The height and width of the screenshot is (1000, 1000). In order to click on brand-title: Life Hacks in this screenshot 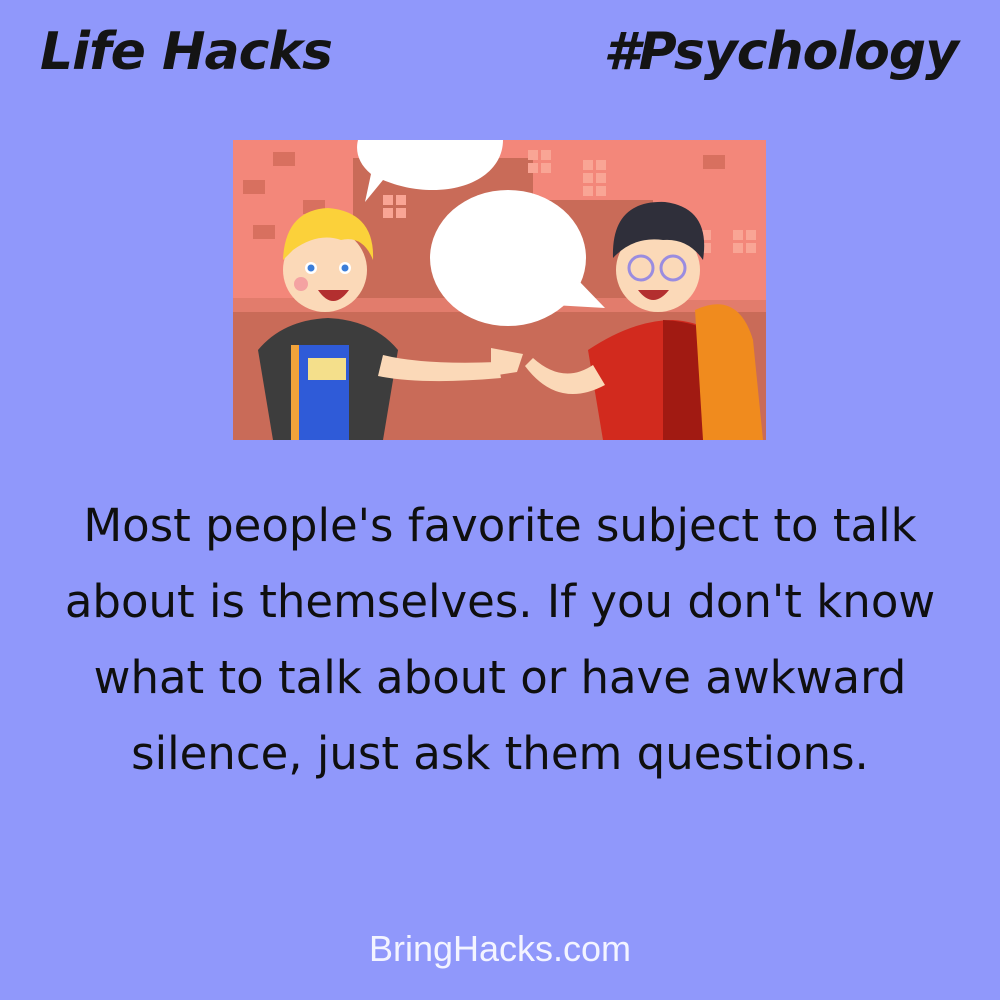, I will do `click(186, 52)`.